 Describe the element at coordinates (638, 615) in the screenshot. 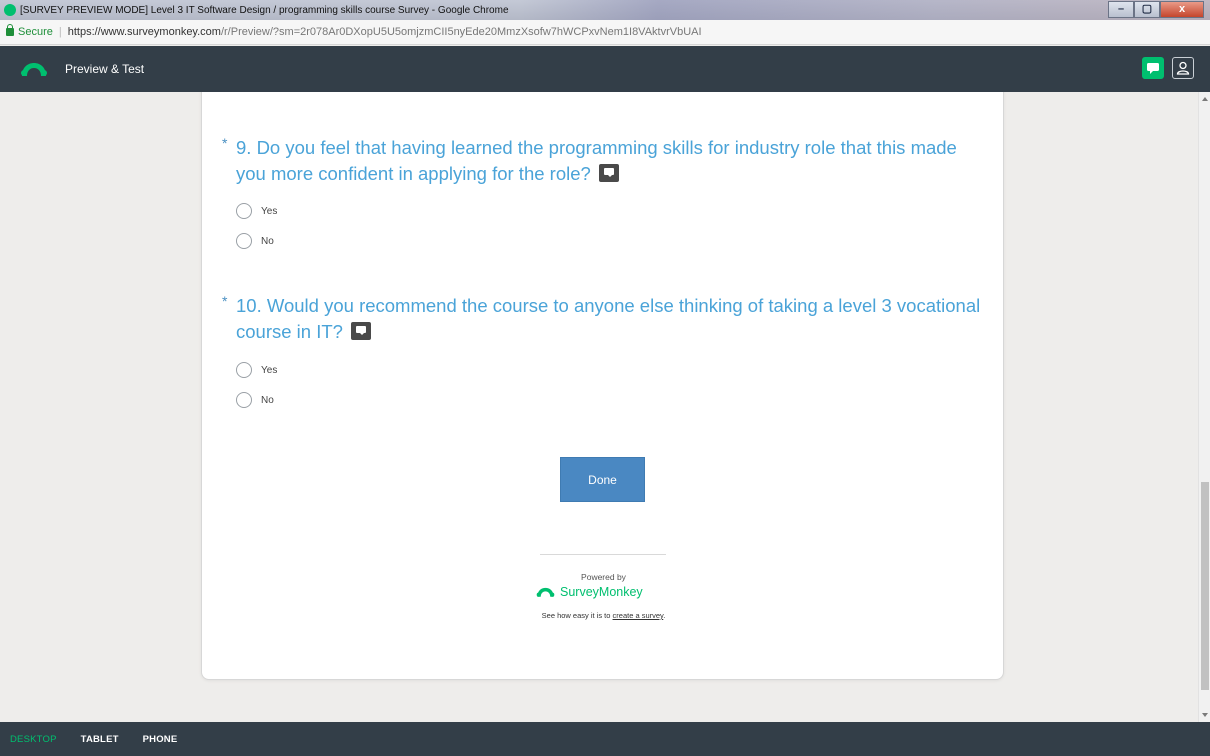

I see `create-survey-link: create a survey` at that location.